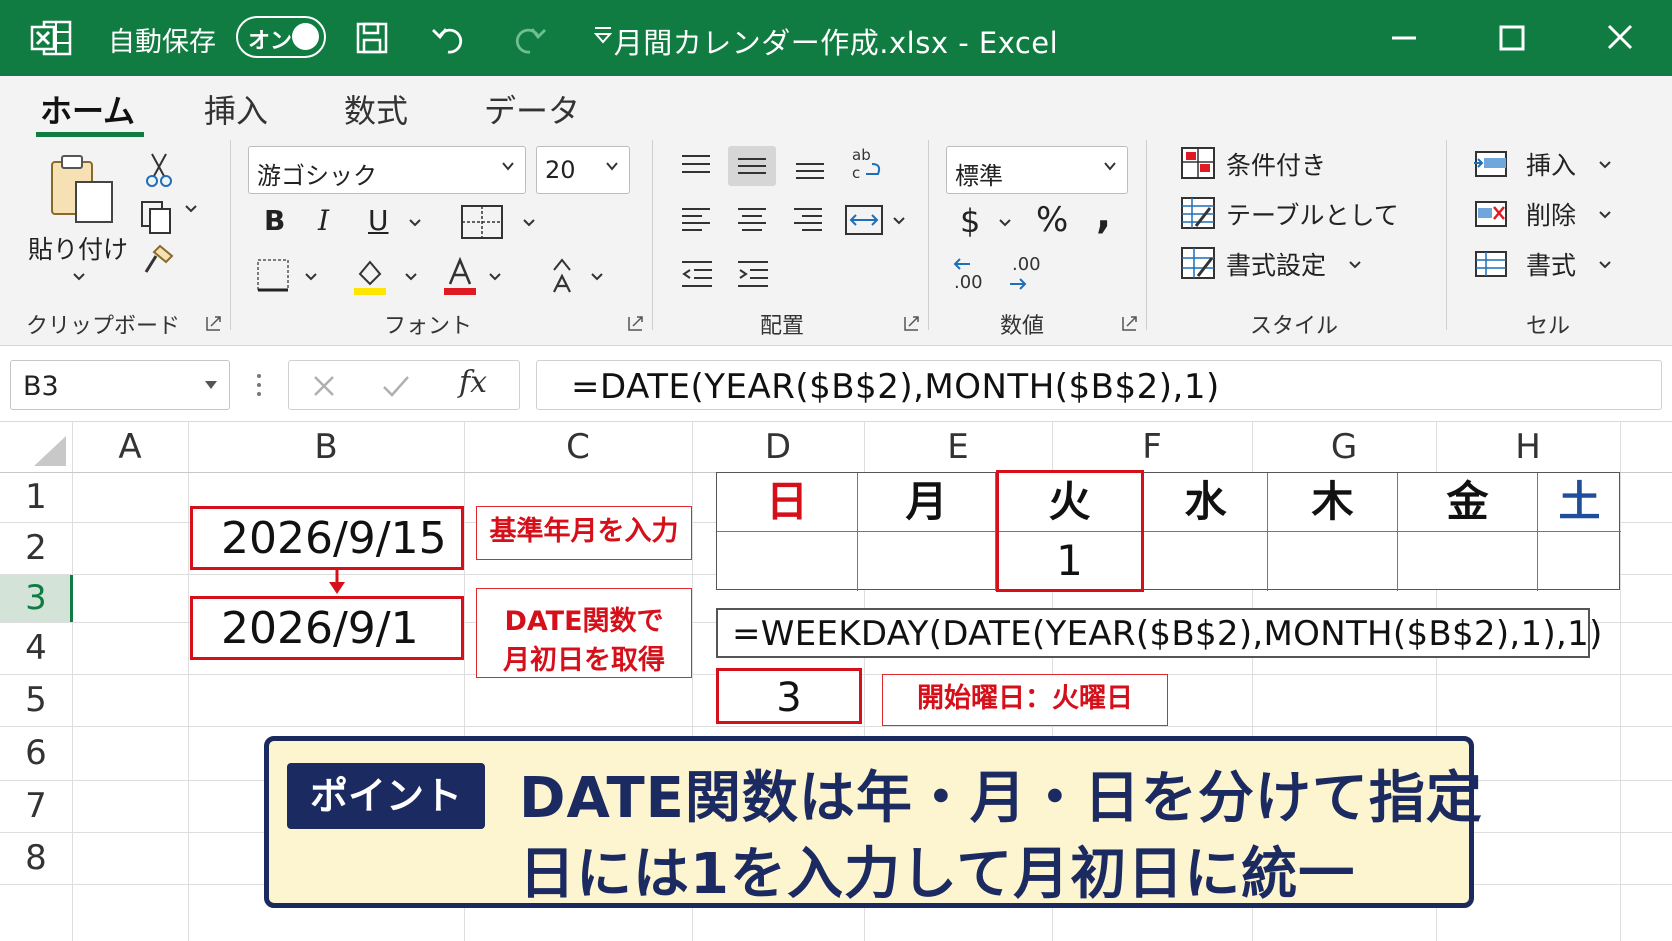  Describe the element at coordinates (597, 277) in the screenshot. I see `font-size-adjust-chevron-icon` at that location.